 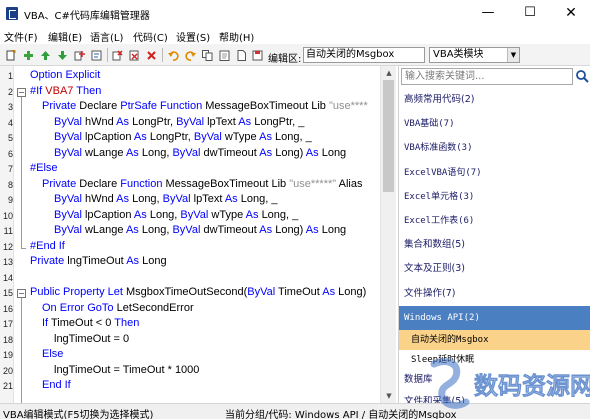 What do you see at coordinates (231, 230) in the screenshot?
I see `code-token: dwTimeout` at bounding box center [231, 230].